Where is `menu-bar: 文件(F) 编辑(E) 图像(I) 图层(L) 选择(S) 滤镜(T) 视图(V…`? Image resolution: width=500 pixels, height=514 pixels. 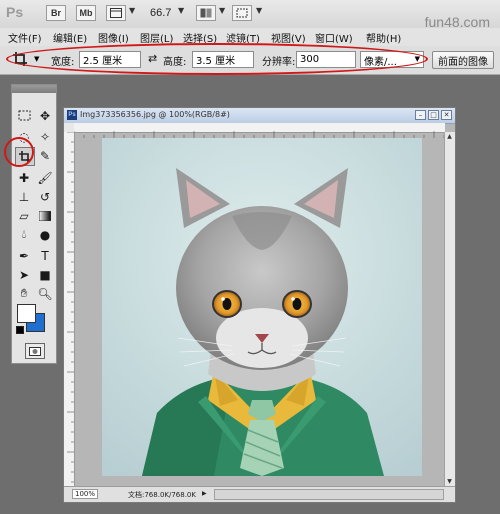 menu-bar: 文件(F) 编辑(E) 图像(I) 图层(L) 选择(S) 滤镜(T) 视图(V… is located at coordinates (250, 37).